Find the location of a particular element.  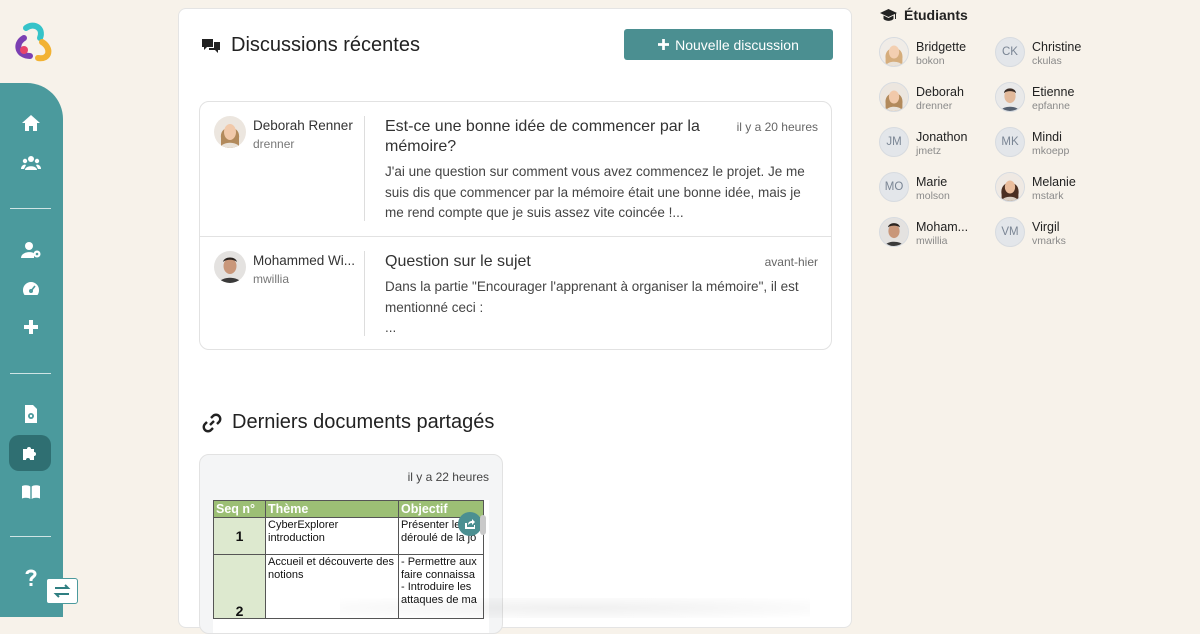

student-handle: vmarks is located at coordinates (1049, 241).